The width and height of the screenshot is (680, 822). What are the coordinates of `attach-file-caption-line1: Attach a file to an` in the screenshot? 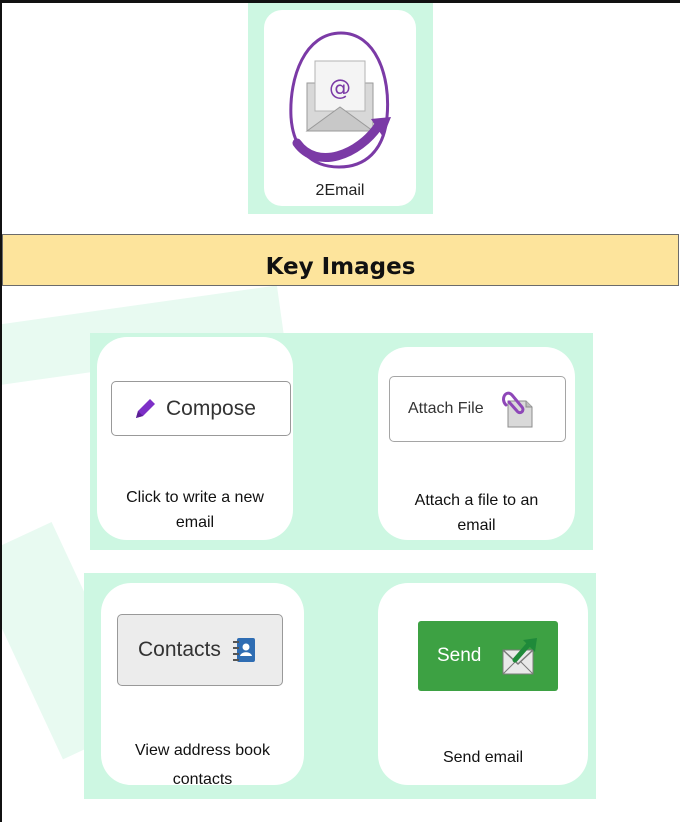 It's located at (476, 500).